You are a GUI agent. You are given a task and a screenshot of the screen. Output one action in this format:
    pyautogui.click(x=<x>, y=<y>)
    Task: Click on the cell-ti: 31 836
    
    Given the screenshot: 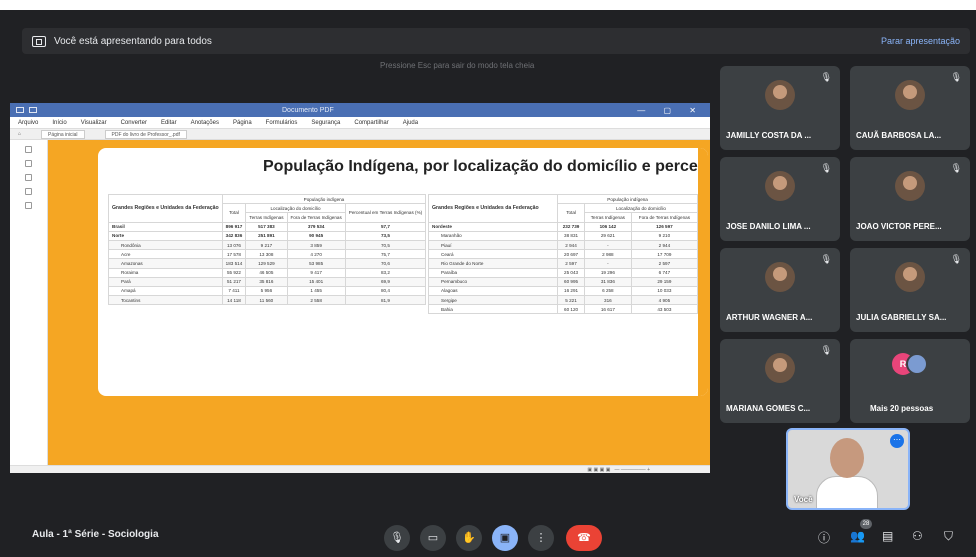 What is the action you would take?
    pyautogui.click(x=607, y=281)
    